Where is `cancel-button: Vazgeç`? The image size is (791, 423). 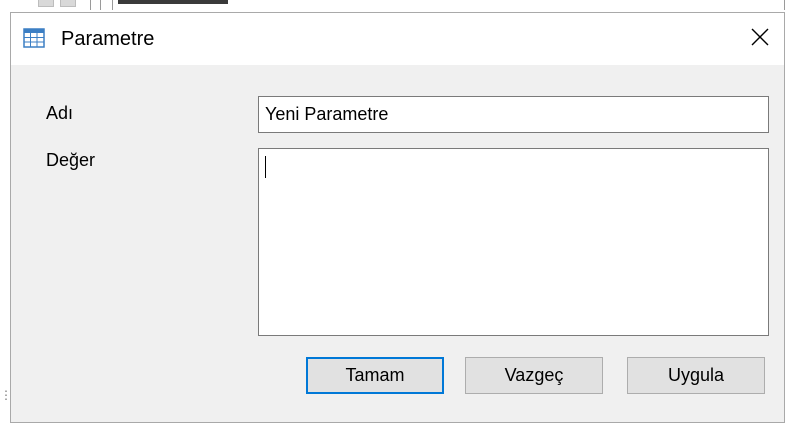 cancel-button: Vazgeç is located at coordinates (534, 375).